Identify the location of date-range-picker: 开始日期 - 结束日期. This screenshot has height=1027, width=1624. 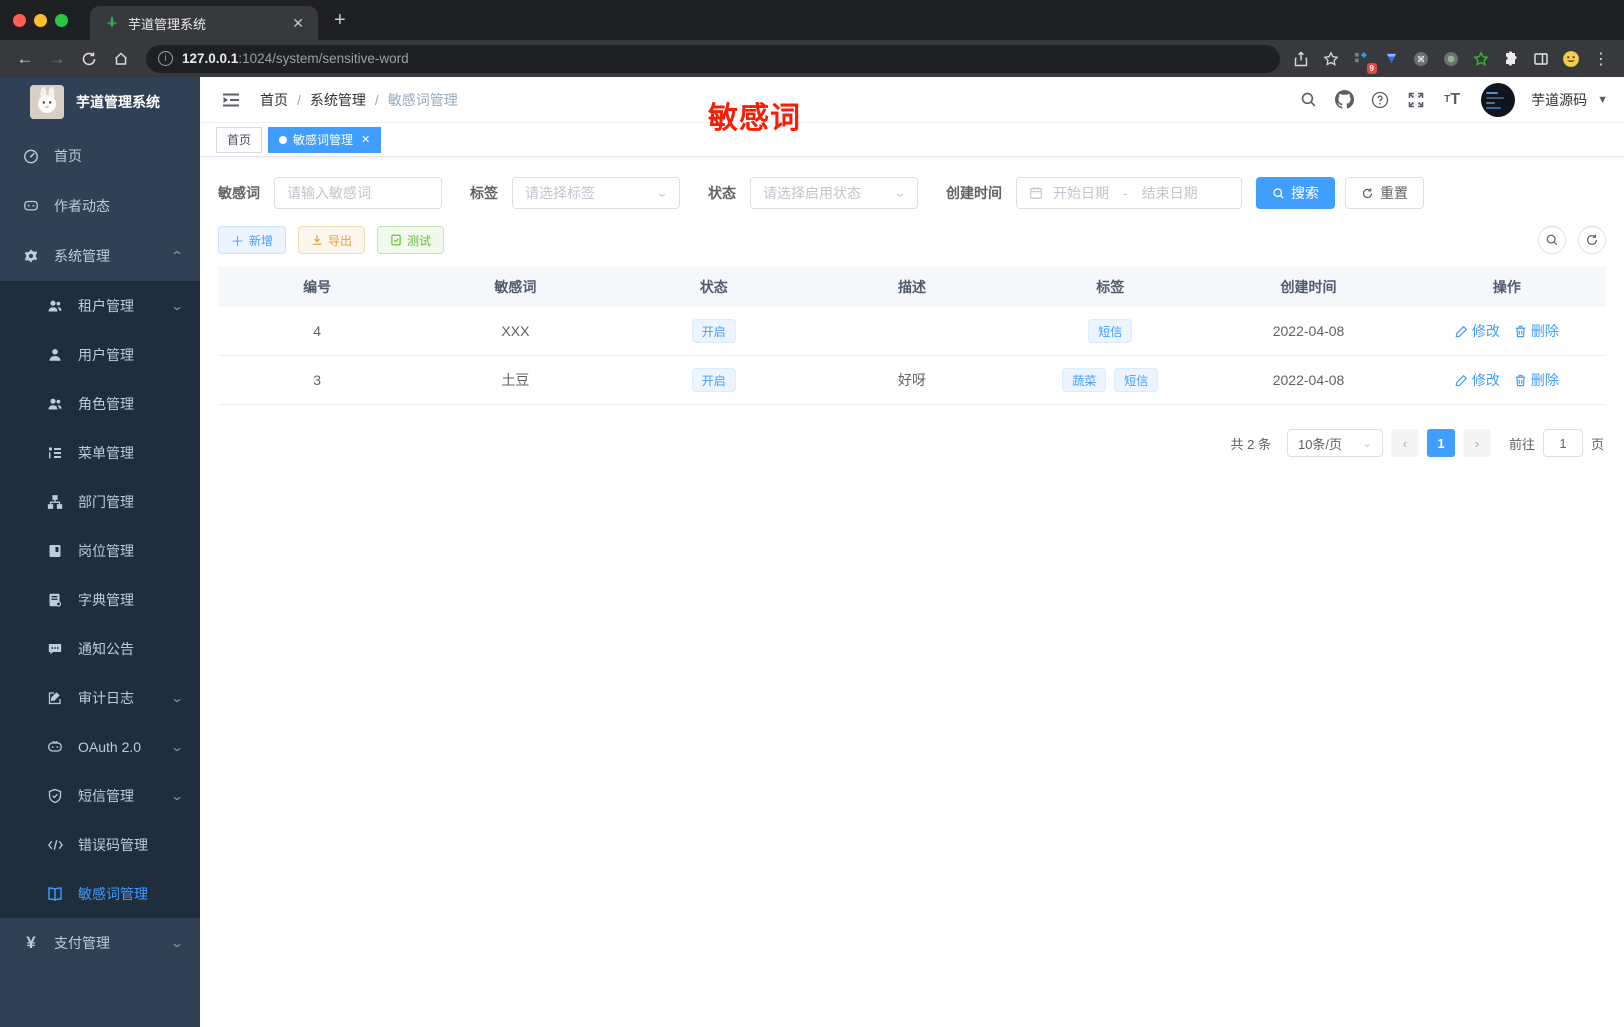
(1129, 193).